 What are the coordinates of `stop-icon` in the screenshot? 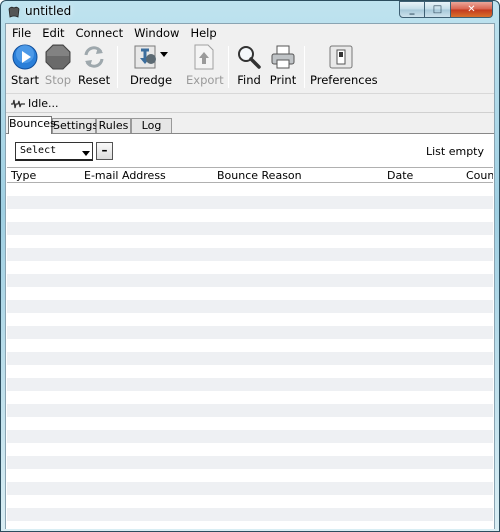 It's located at (58, 57).